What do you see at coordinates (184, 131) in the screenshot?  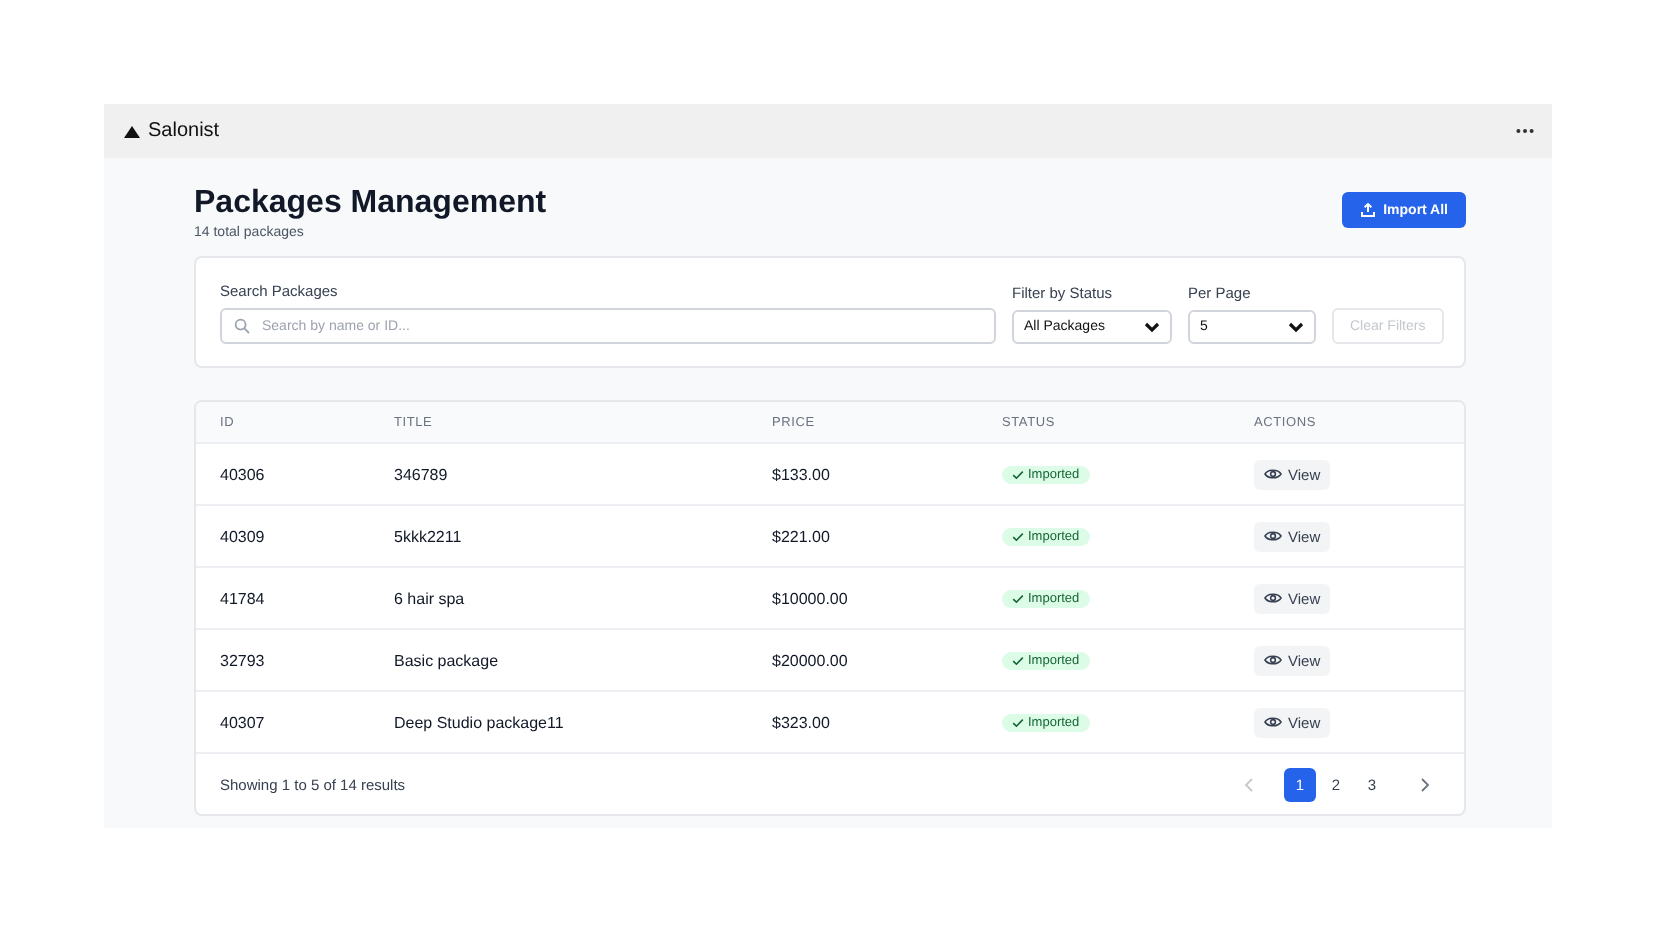 I see `app-title: Salonist` at bounding box center [184, 131].